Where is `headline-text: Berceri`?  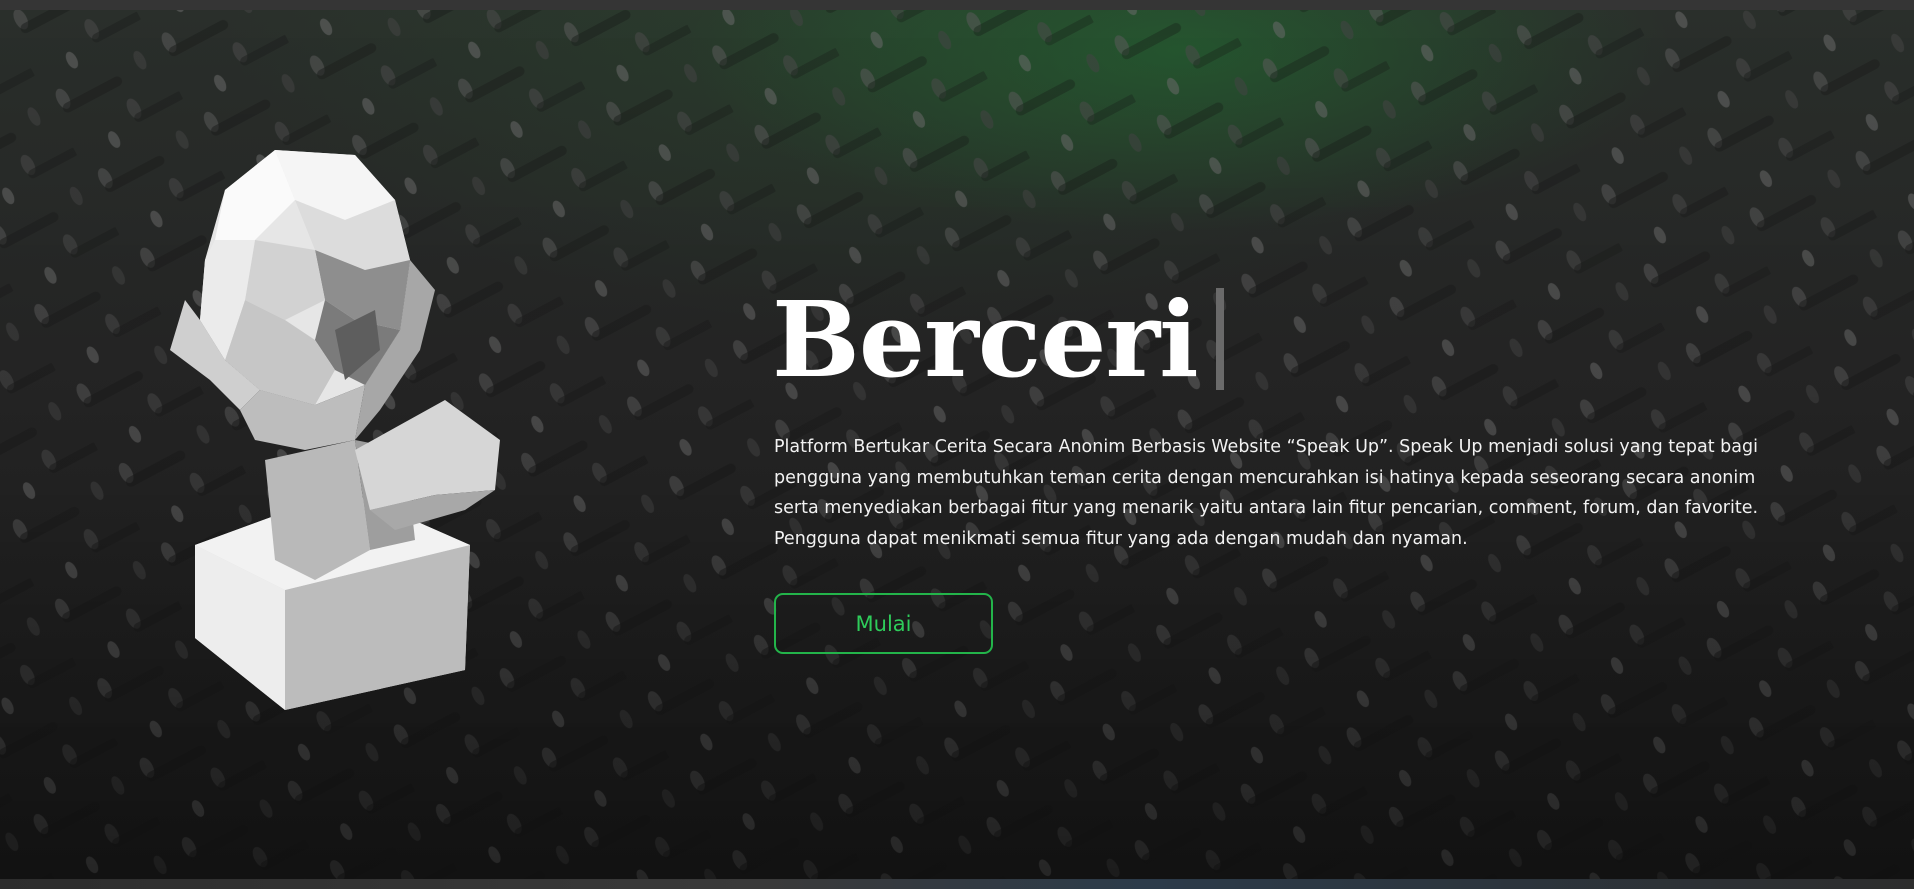
headline-text: Berceri is located at coordinates (985, 339).